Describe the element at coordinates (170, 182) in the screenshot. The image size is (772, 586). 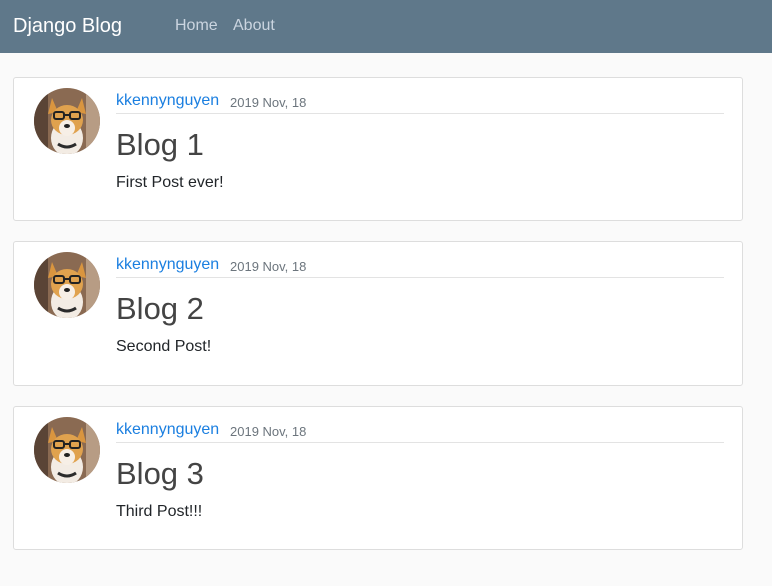
I see `post-content: First Post ever!` at that location.